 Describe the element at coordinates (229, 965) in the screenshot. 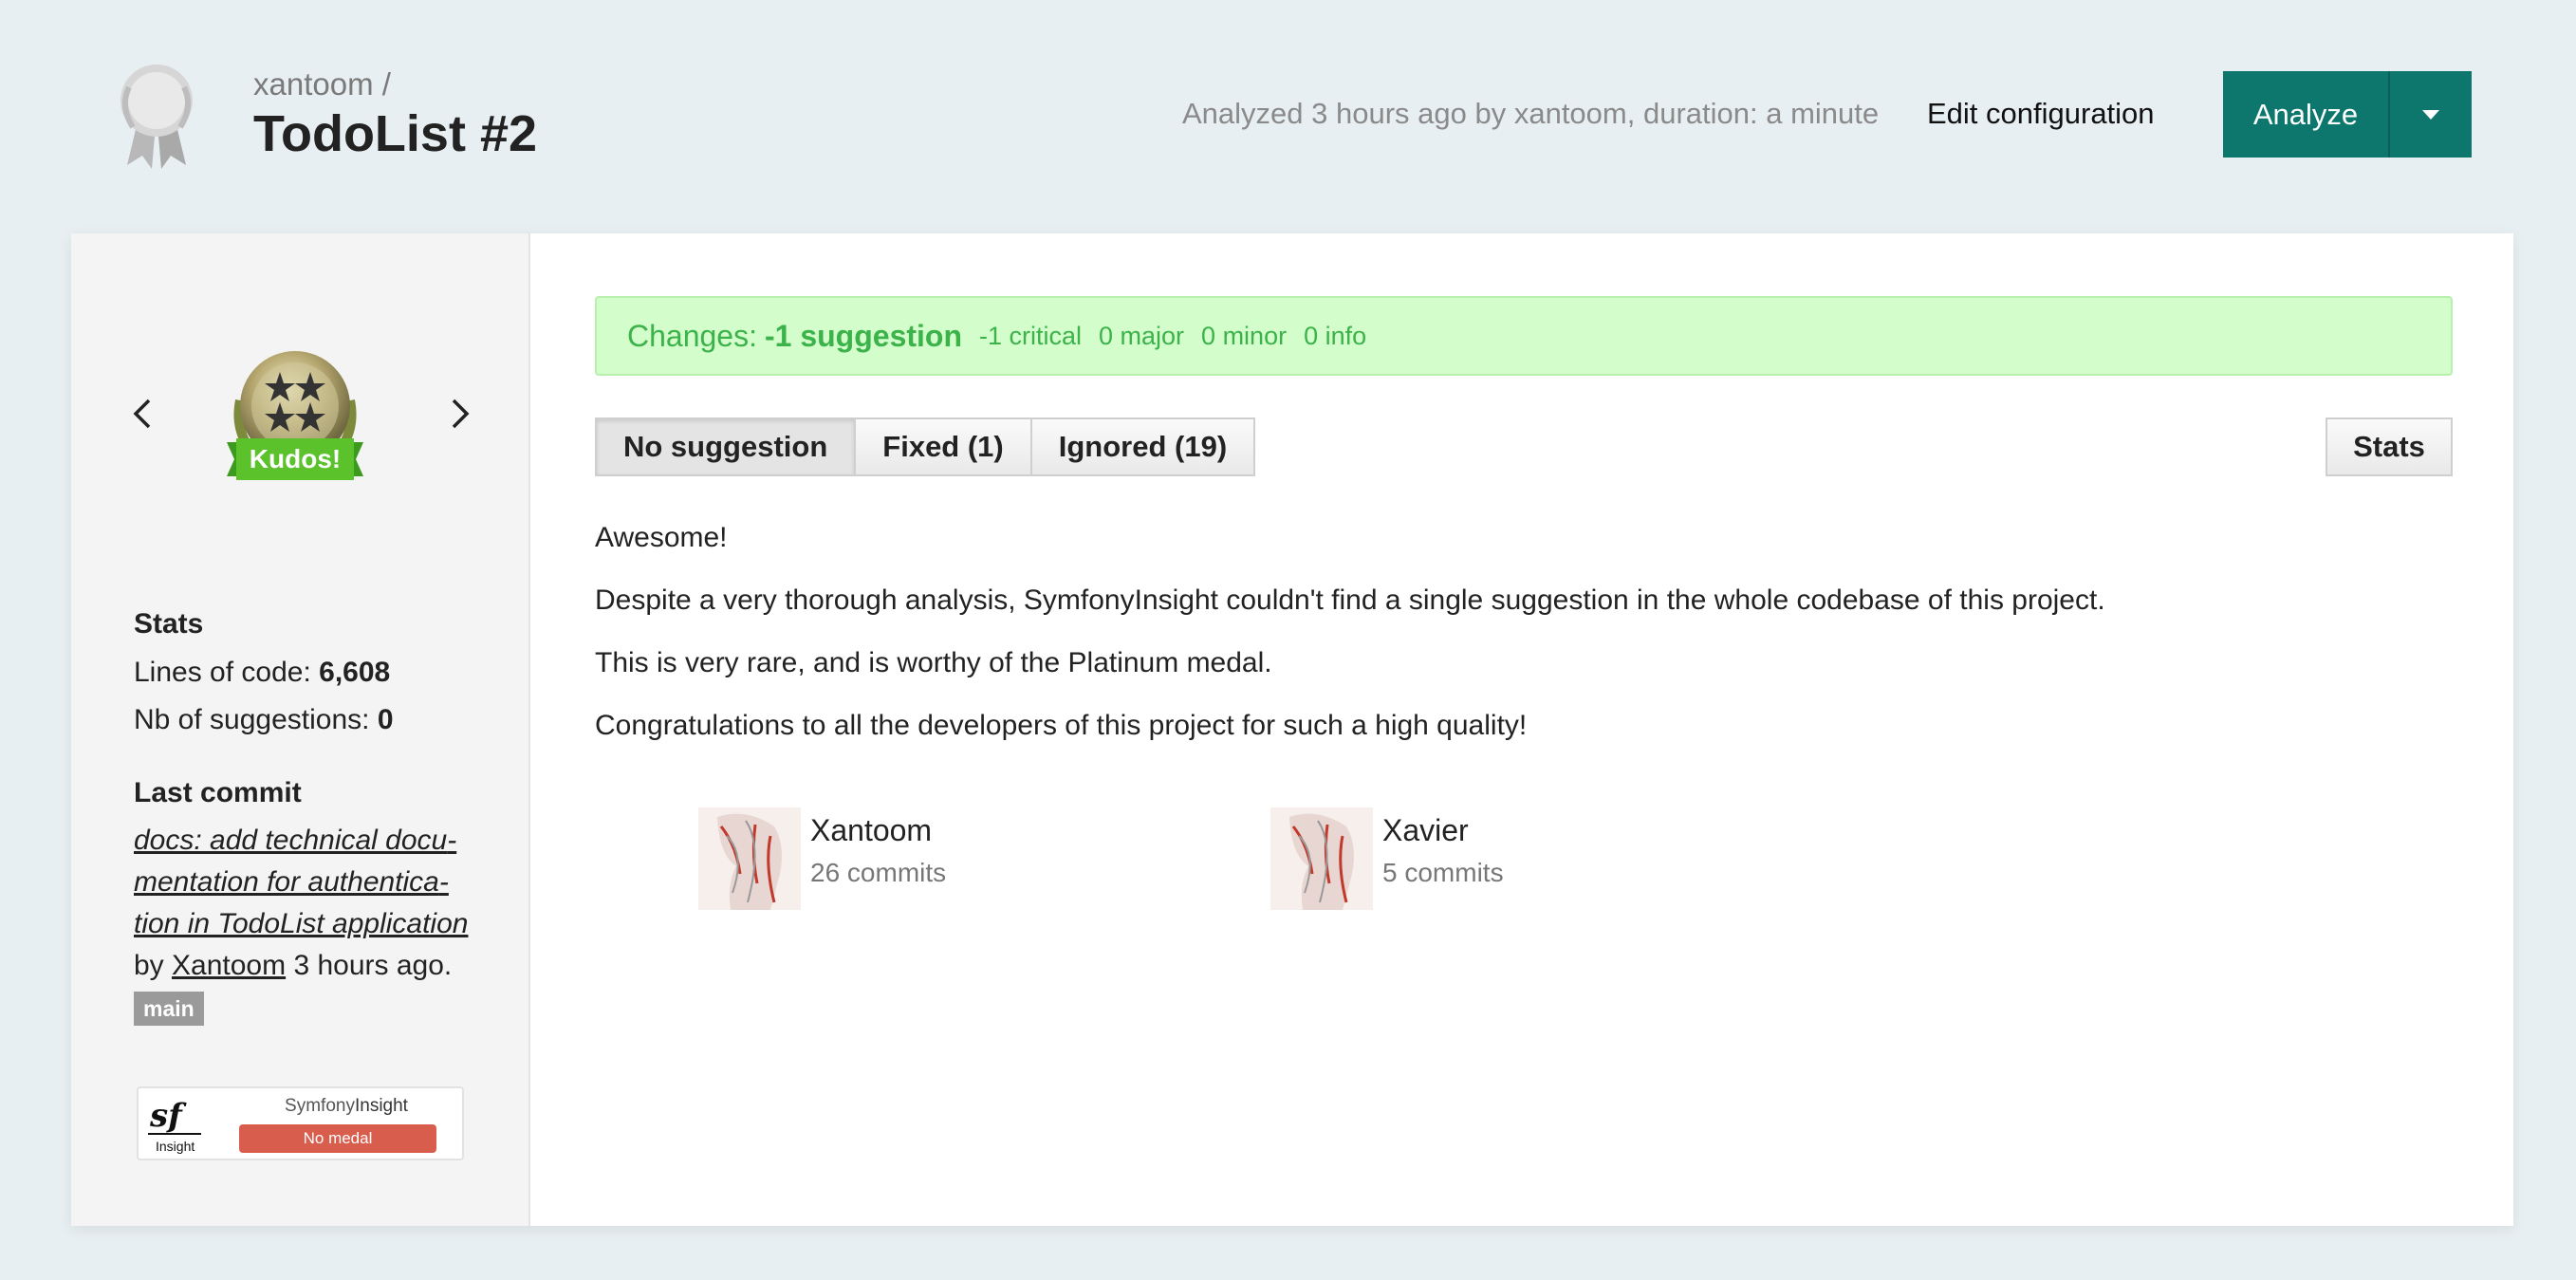

I see `commit-author-link: Xantoom` at that location.